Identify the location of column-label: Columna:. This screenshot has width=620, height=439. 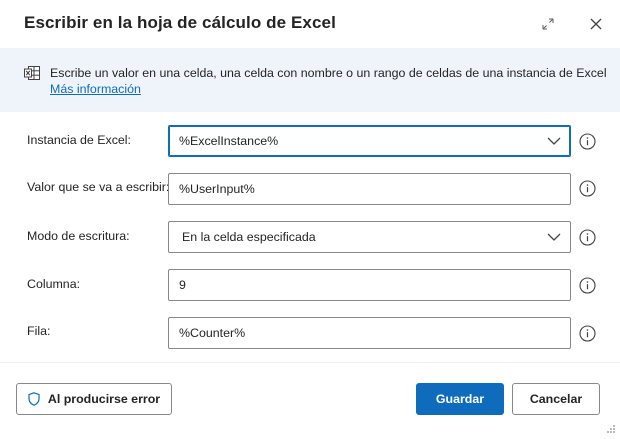
(54, 284).